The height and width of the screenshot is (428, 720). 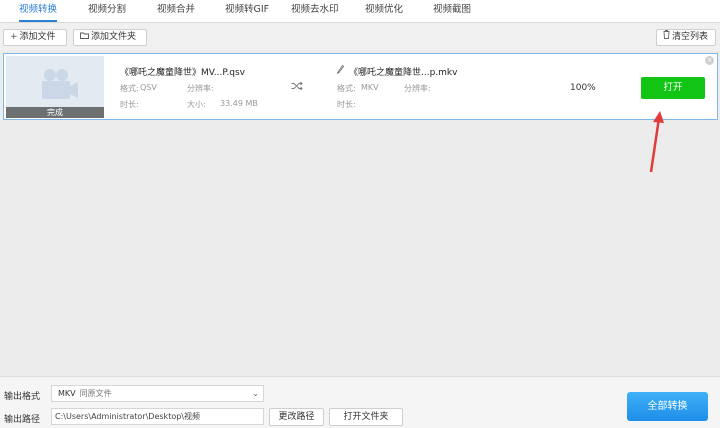 I want to click on output-format-sub: 同原文件, so click(x=95, y=393).